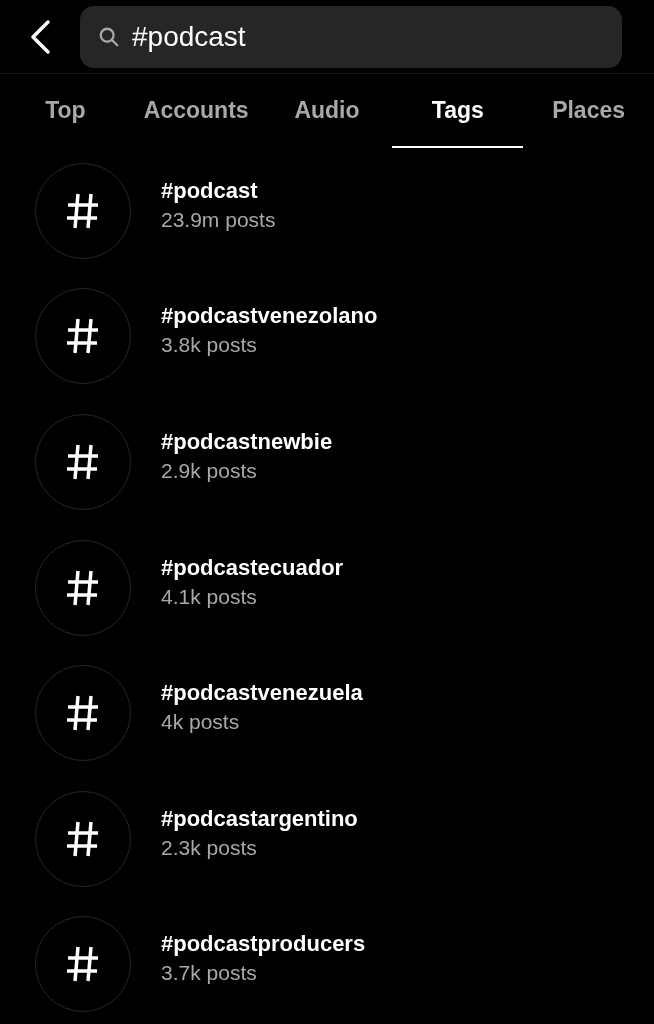 The height and width of the screenshot is (1024, 654). I want to click on tab: Top, so click(65, 111).